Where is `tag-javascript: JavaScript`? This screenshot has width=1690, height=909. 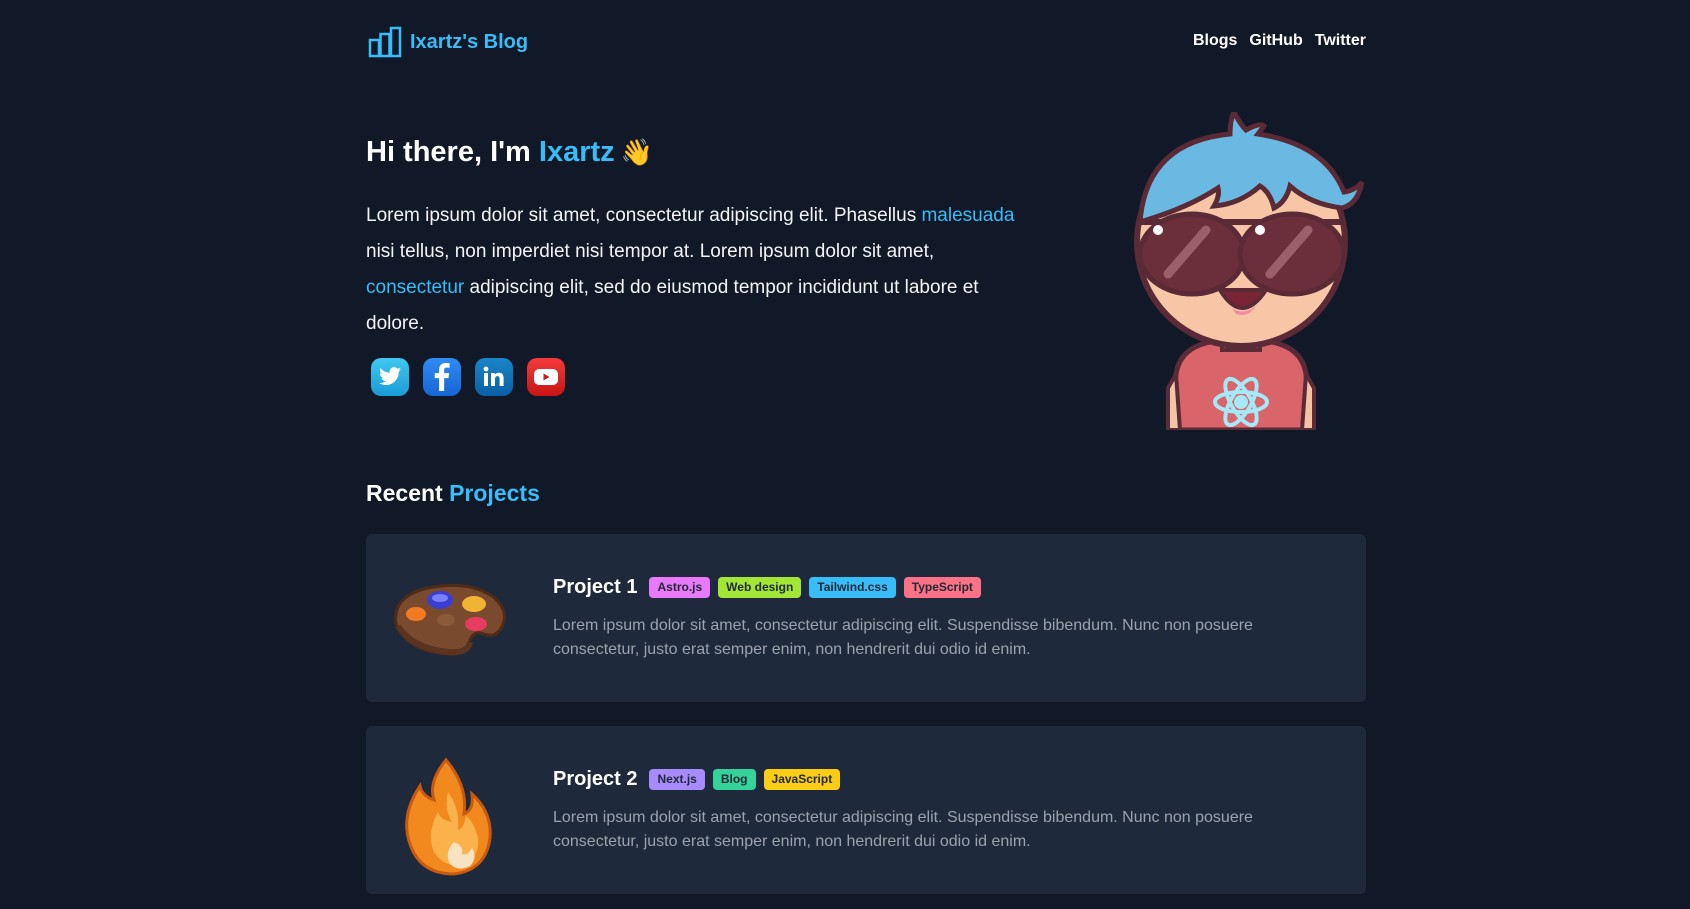
tag-javascript: JavaScript is located at coordinates (802, 779).